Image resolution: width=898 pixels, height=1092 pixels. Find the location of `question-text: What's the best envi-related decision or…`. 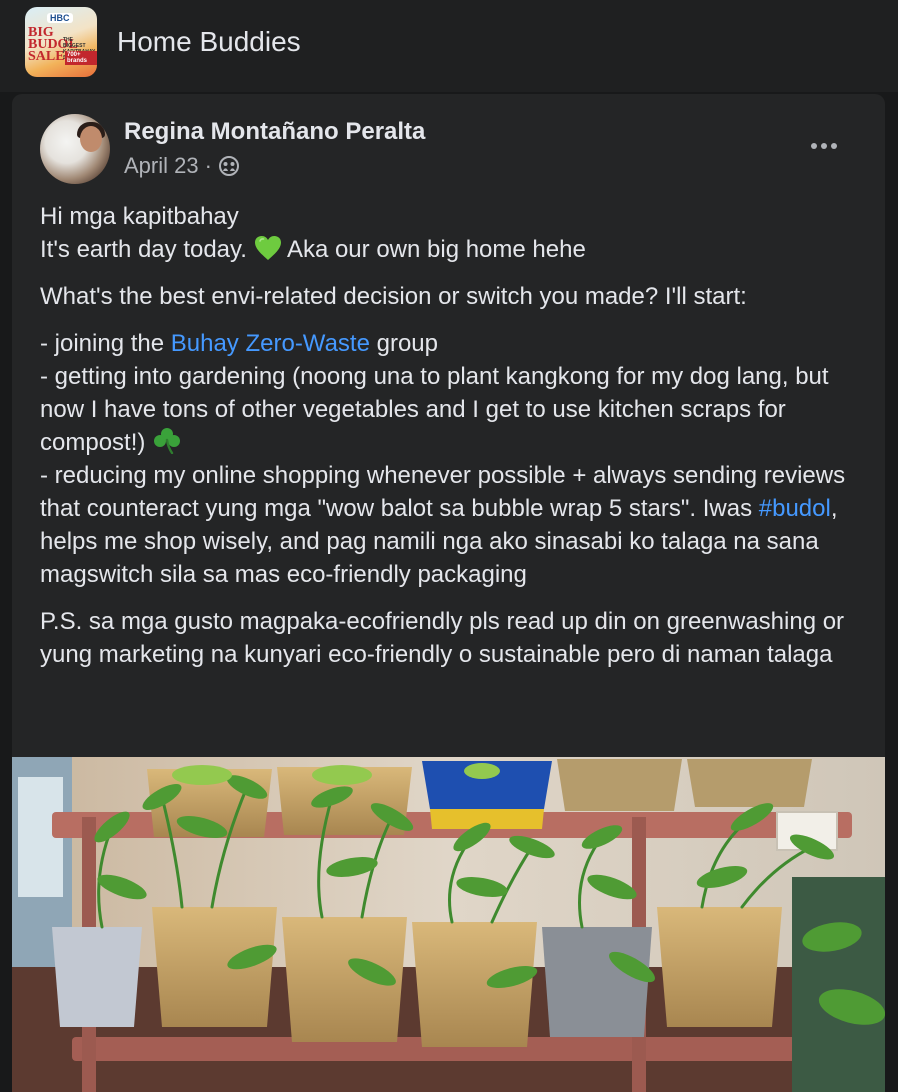

question-text: What's the best envi-related decision or… is located at coordinates (393, 296).